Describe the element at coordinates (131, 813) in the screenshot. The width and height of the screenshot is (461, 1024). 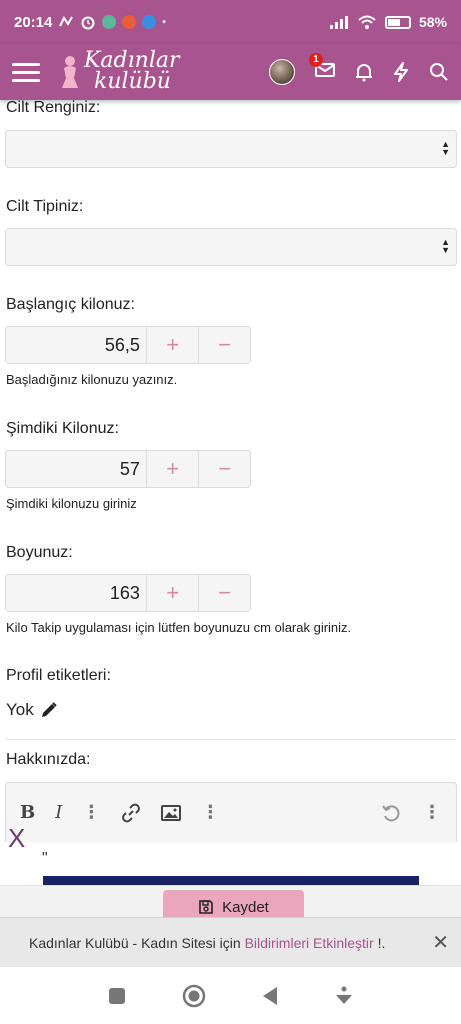
I see `link-icon` at that location.